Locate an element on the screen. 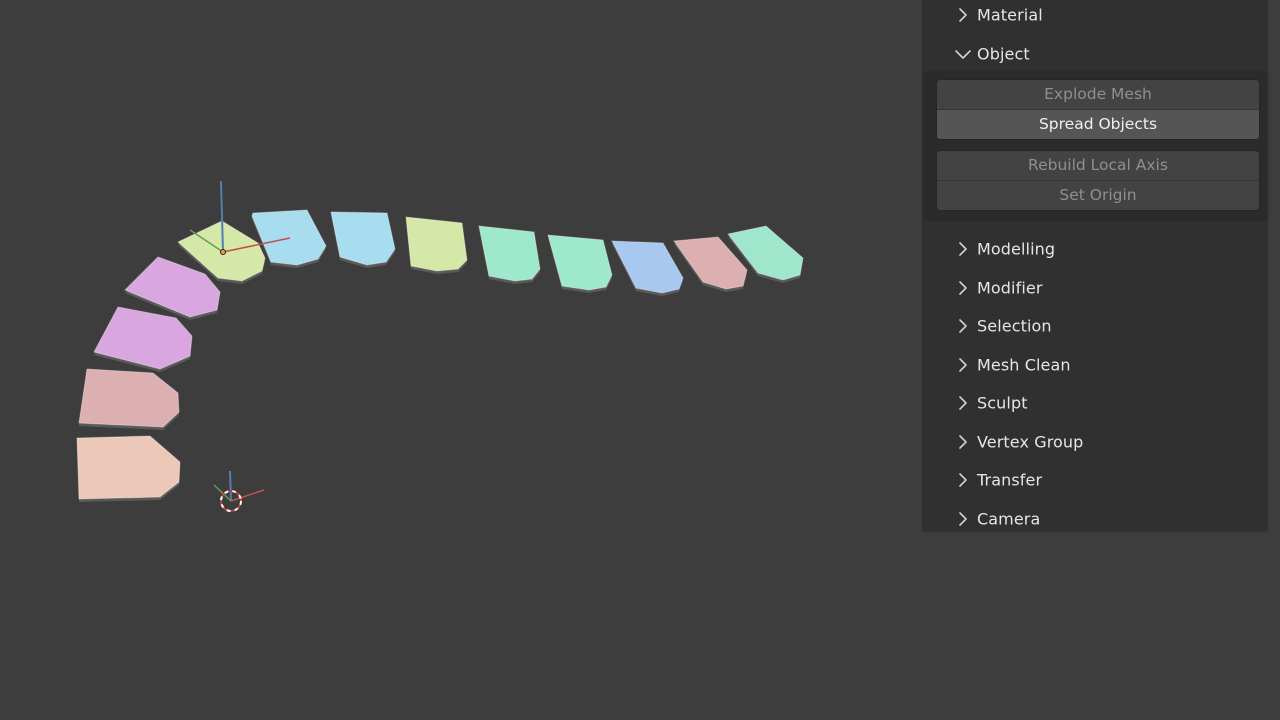  button-group-explode: Explode Mesh Spread Objects is located at coordinates (1098, 109).